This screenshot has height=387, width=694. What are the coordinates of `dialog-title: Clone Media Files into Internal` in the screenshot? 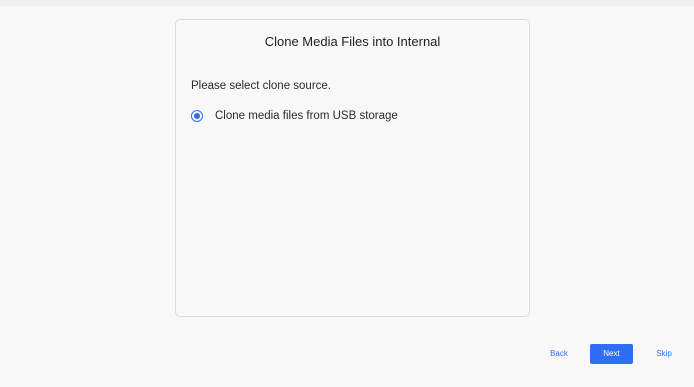 It's located at (352, 41).